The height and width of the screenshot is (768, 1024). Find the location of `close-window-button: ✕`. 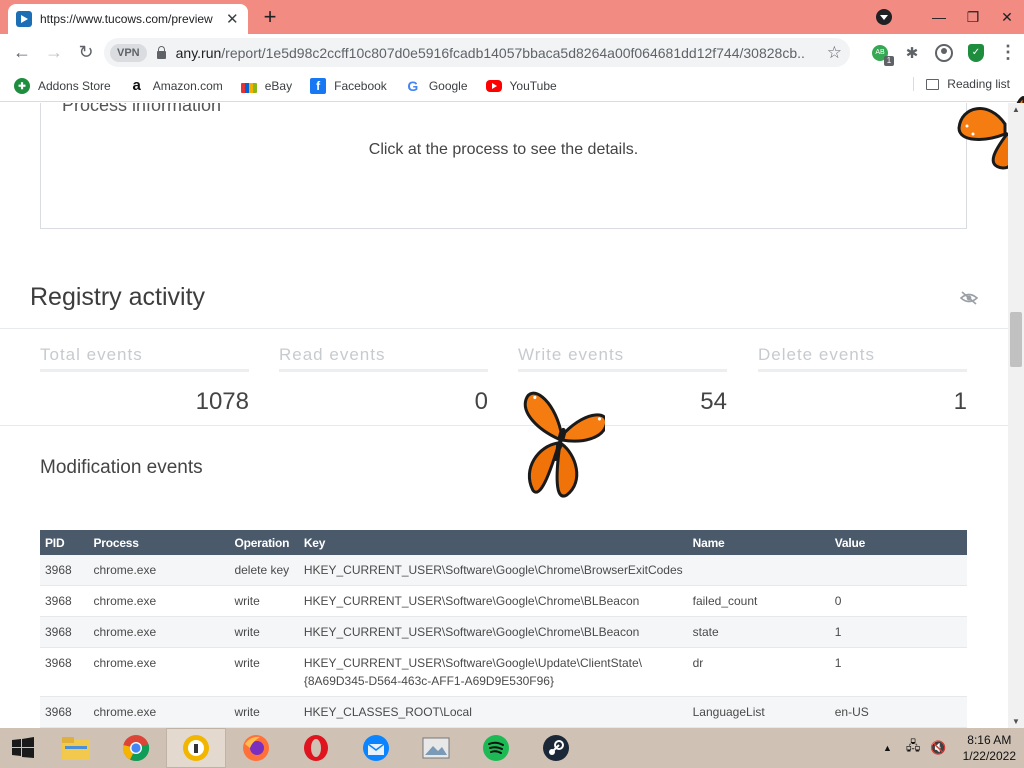

close-window-button: ✕ is located at coordinates (1007, 17).